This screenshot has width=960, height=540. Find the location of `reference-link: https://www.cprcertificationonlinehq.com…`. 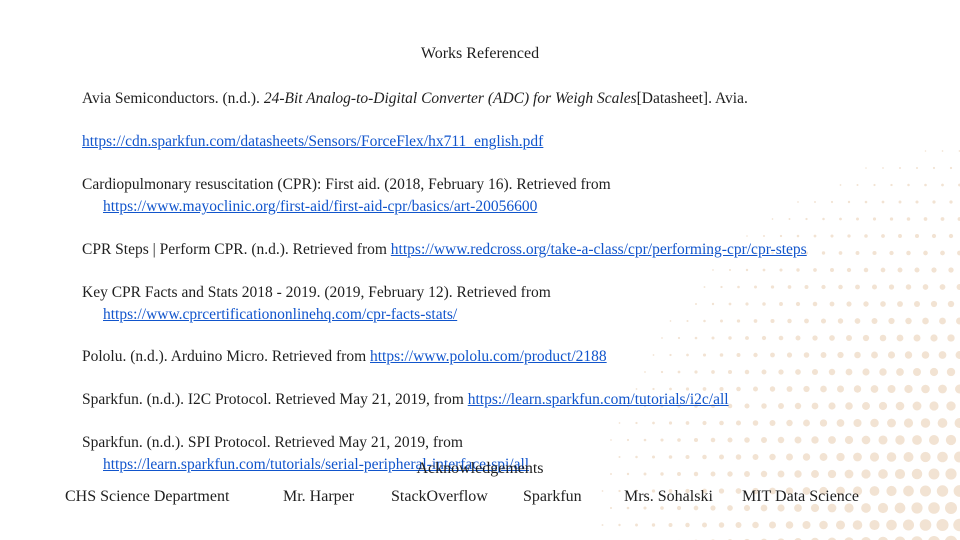

reference-link: https://www.cprcertificationonlinehq.com… is located at coordinates (280, 314).